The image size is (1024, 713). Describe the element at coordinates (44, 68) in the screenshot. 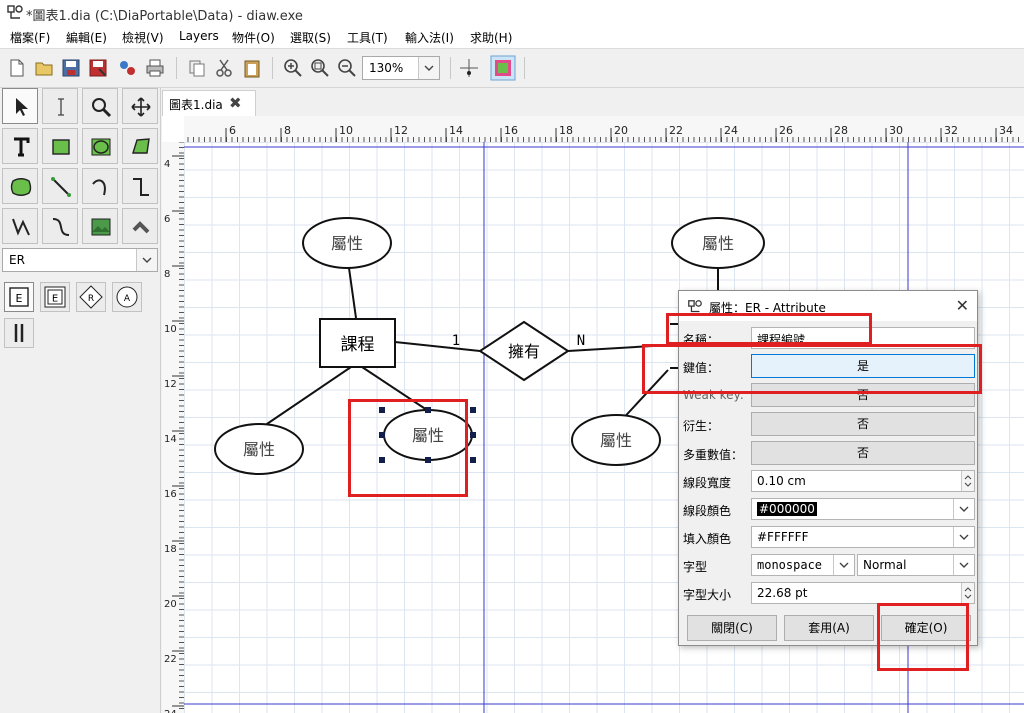

I see `open-folder-icon` at that location.